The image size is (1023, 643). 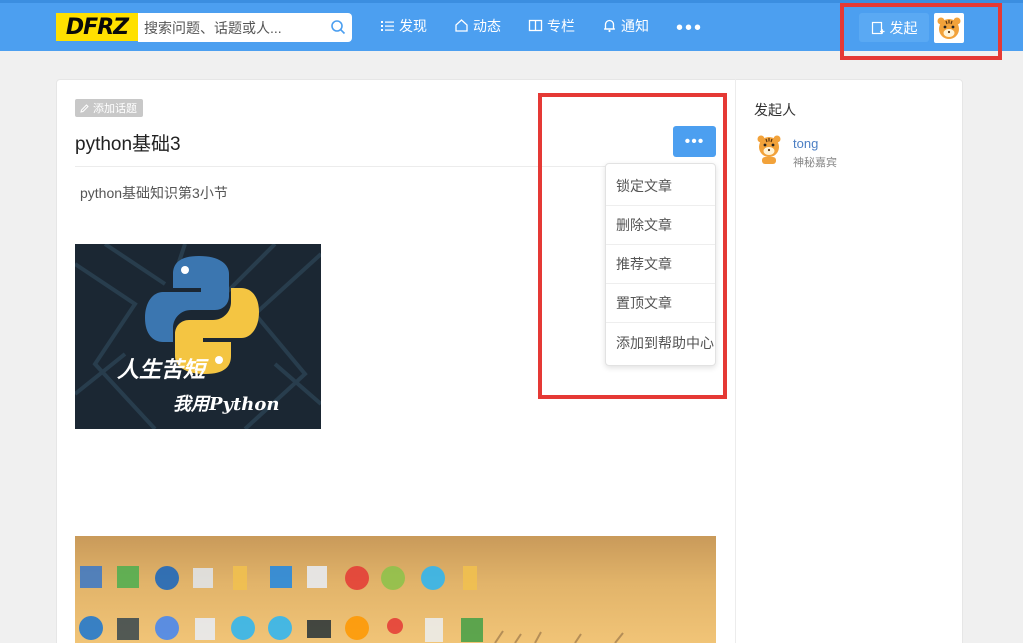 What do you see at coordinates (561, 25) in the screenshot?
I see `nav-column-label: 专栏` at bounding box center [561, 25].